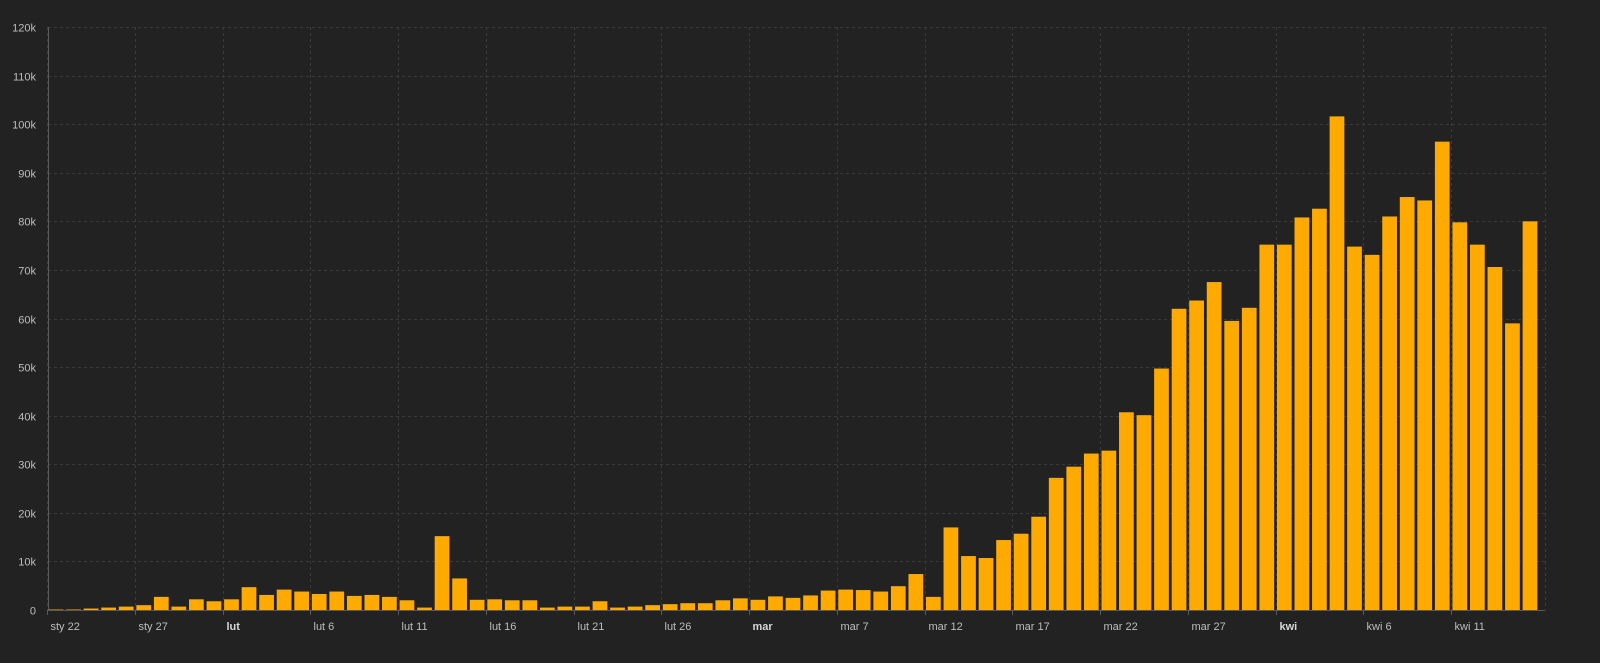  Describe the element at coordinates (27, 466) in the screenshot. I see `y-tick-label: 30k` at that location.